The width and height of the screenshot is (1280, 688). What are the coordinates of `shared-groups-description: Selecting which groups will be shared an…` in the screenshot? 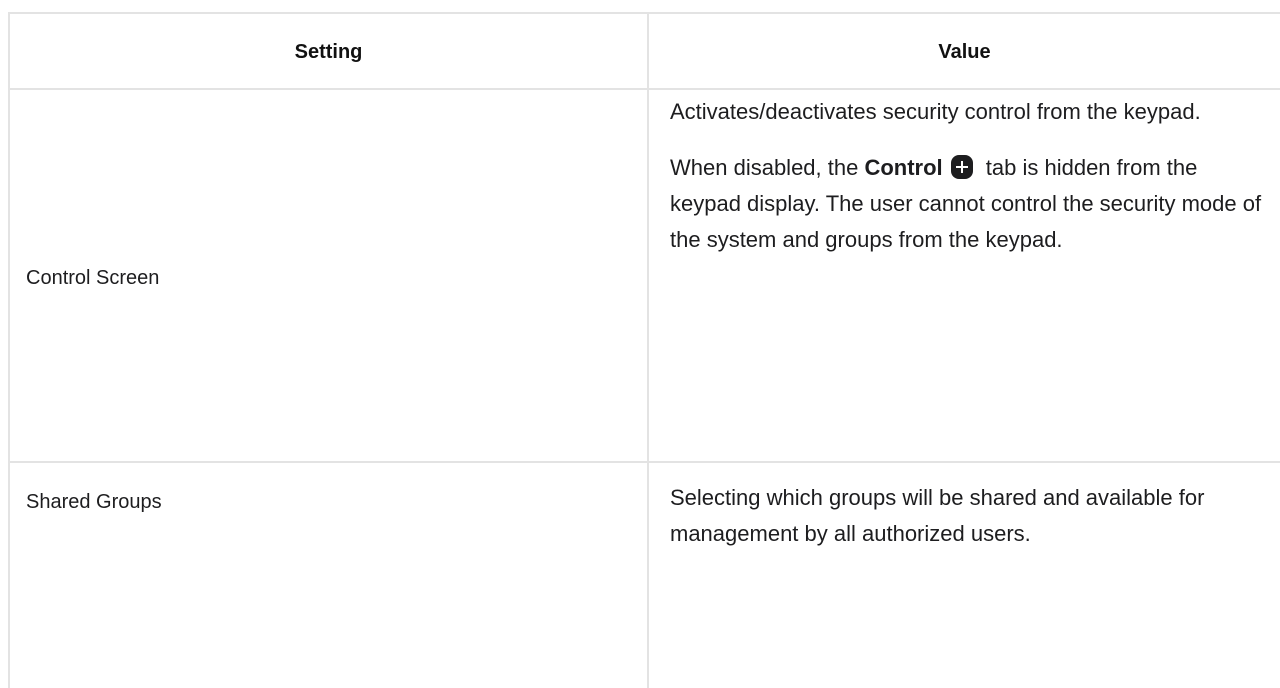 It's located at (937, 515).